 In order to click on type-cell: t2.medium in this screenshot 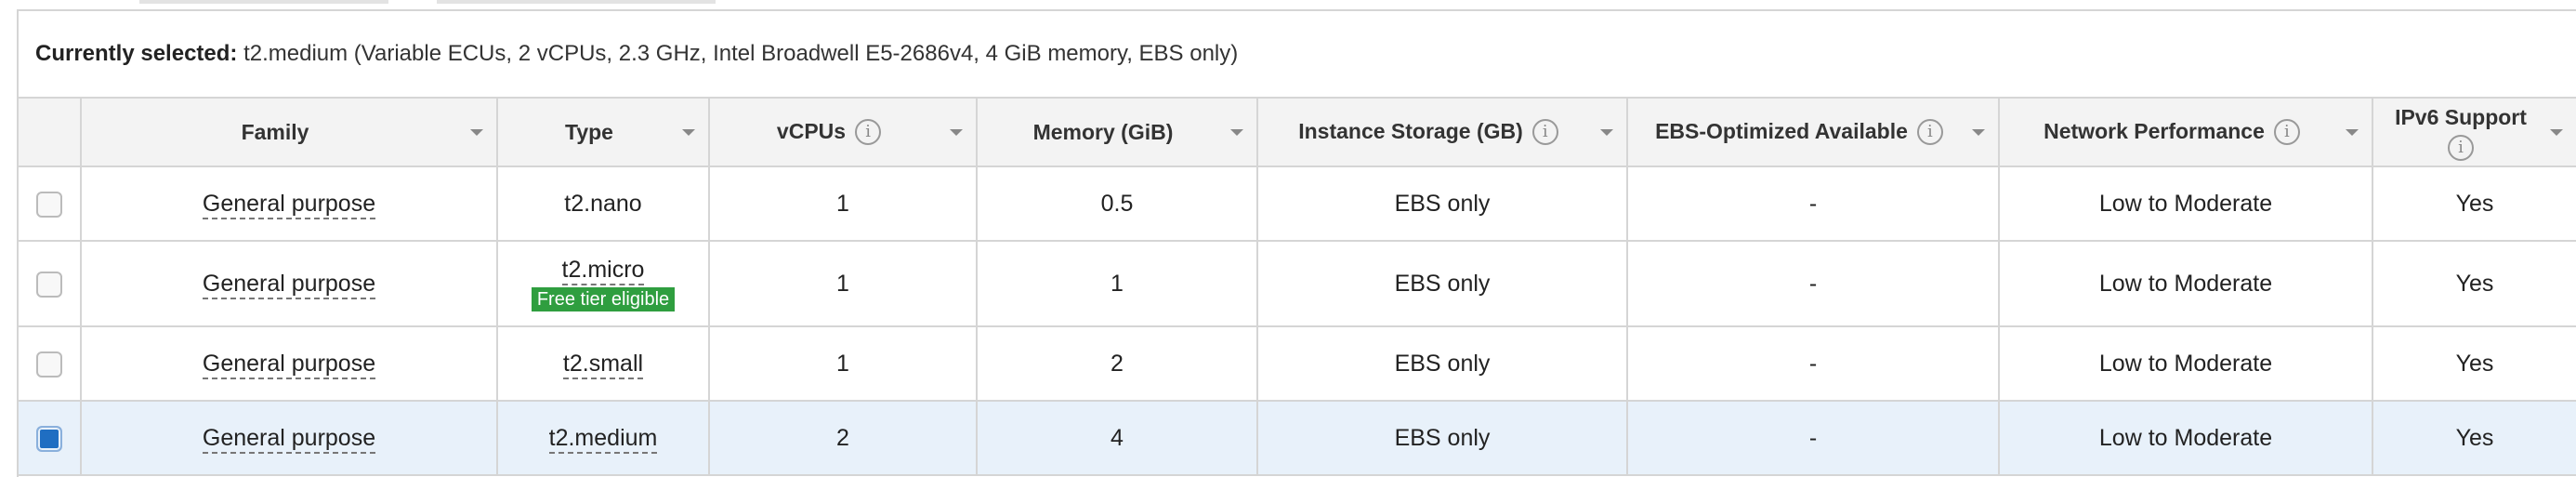, I will do `click(603, 438)`.